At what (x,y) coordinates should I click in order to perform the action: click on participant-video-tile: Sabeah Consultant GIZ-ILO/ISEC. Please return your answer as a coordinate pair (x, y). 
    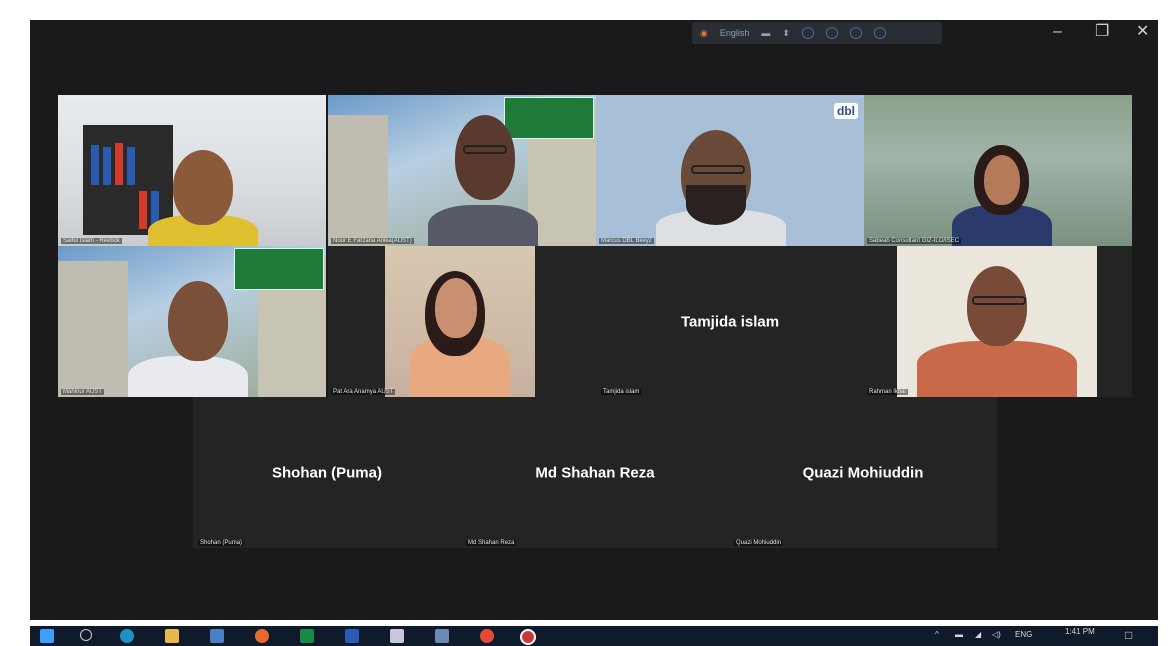
    Looking at the image, I should click on (998, 170).